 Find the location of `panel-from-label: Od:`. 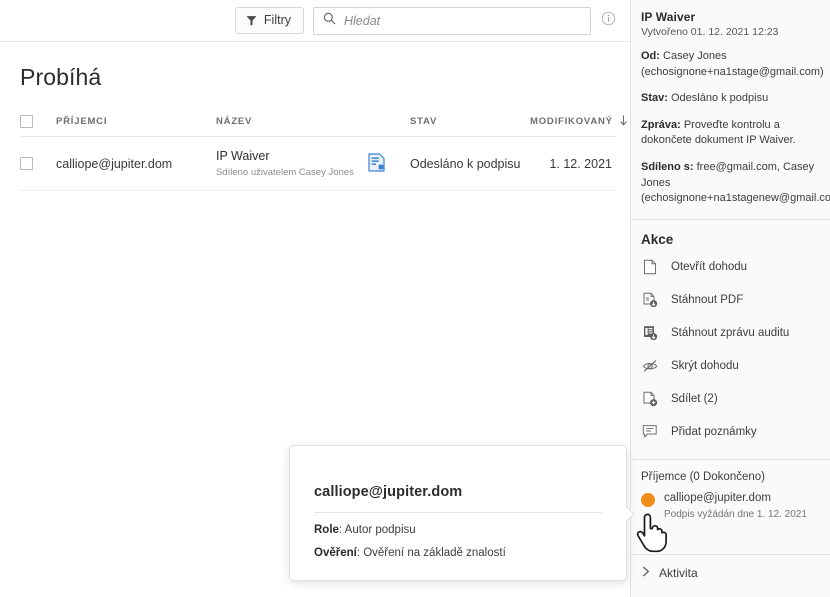

panel-from-label: Od: is located at coordinates (650, 56).